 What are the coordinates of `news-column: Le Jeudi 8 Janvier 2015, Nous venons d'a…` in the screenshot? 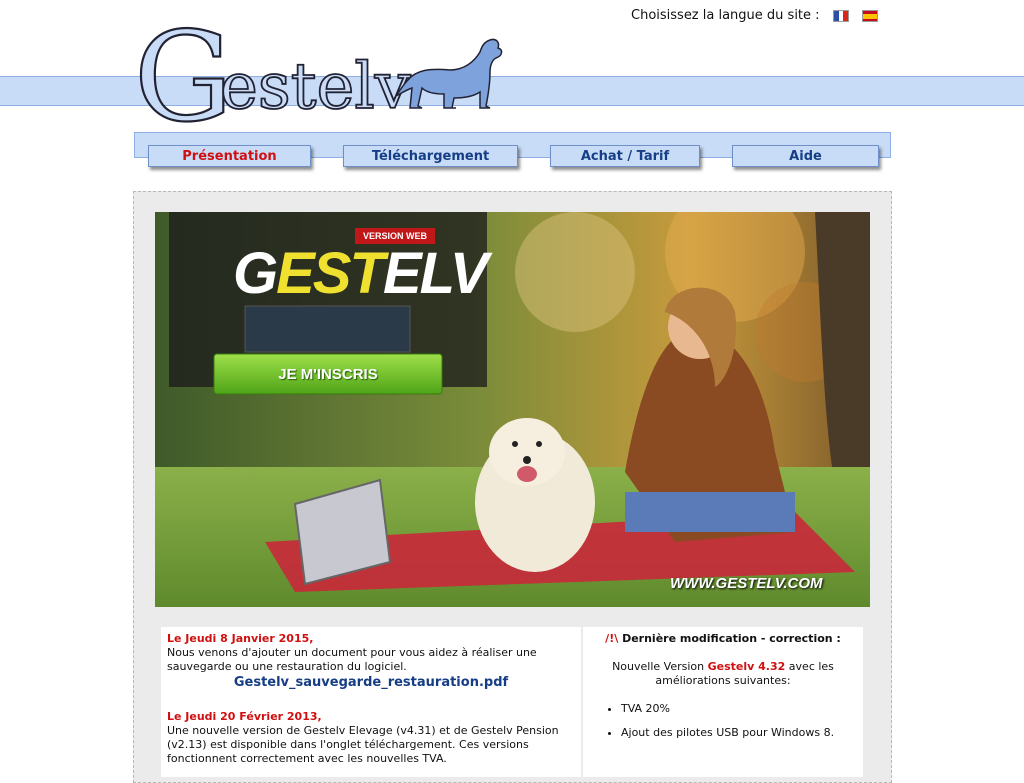 It's located at (371, 702).